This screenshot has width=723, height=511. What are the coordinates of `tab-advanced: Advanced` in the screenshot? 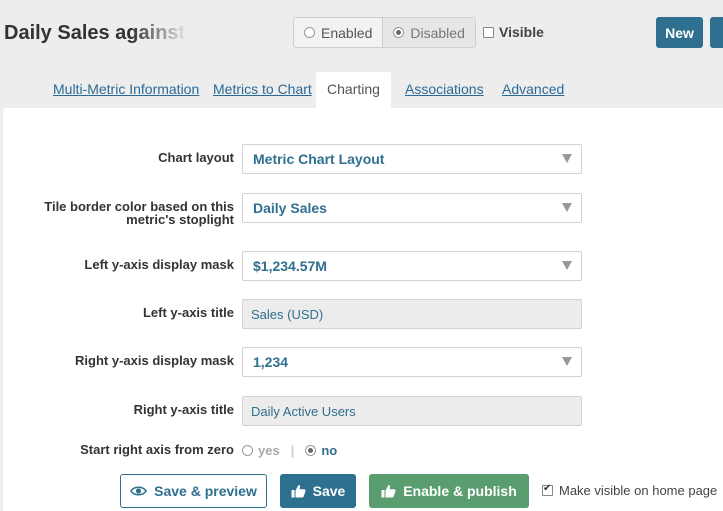 It's located at (533, 90).